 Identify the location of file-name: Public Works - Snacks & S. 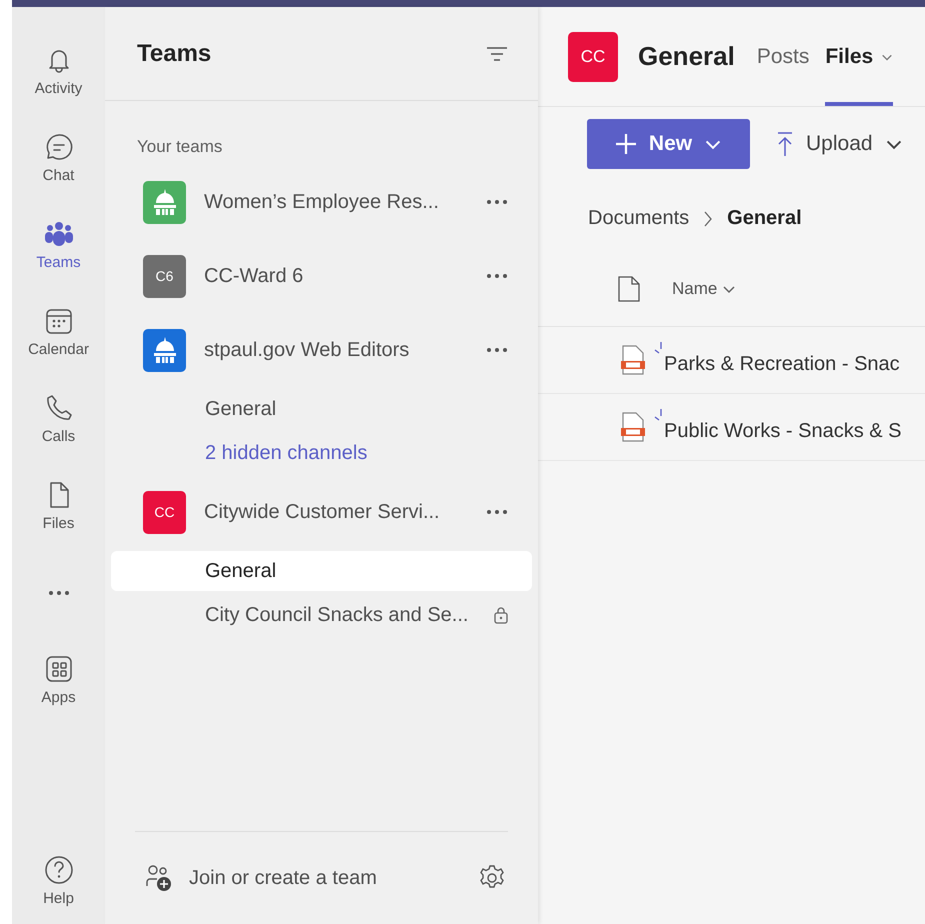
(783, 427).